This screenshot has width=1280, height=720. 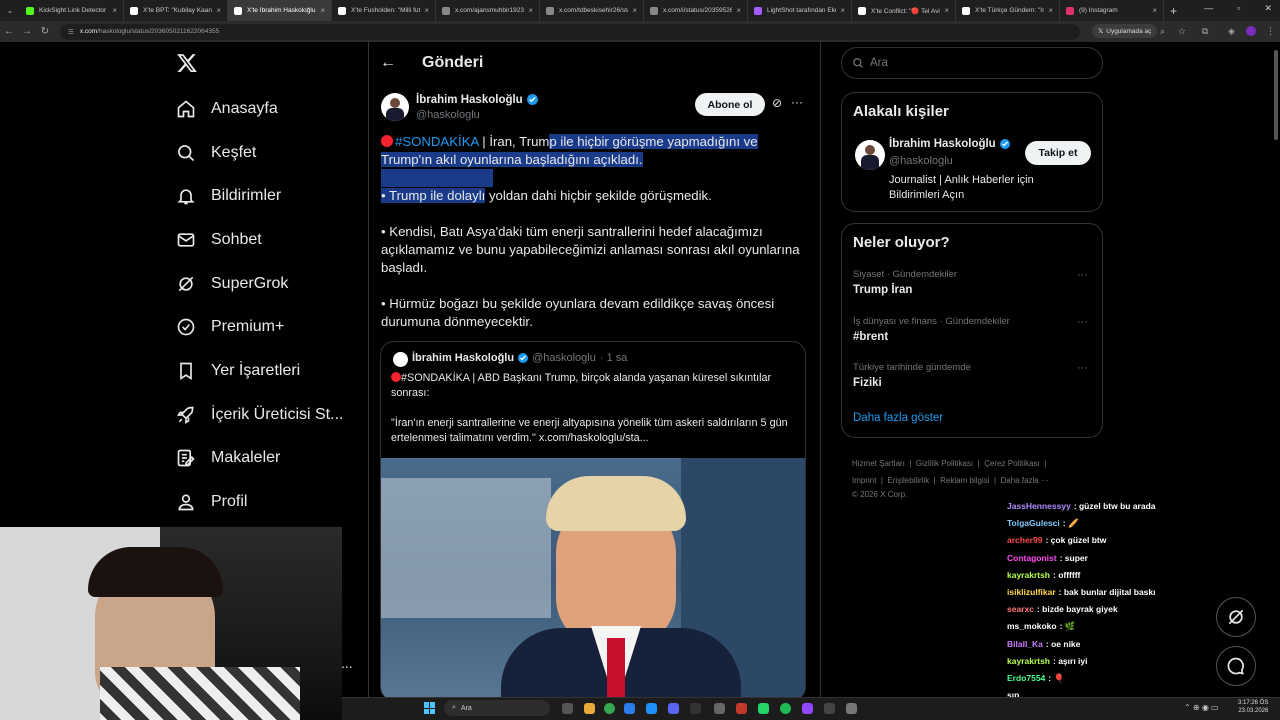 I want to click on grok-icon: ⊘, so click(x=777, y=103).